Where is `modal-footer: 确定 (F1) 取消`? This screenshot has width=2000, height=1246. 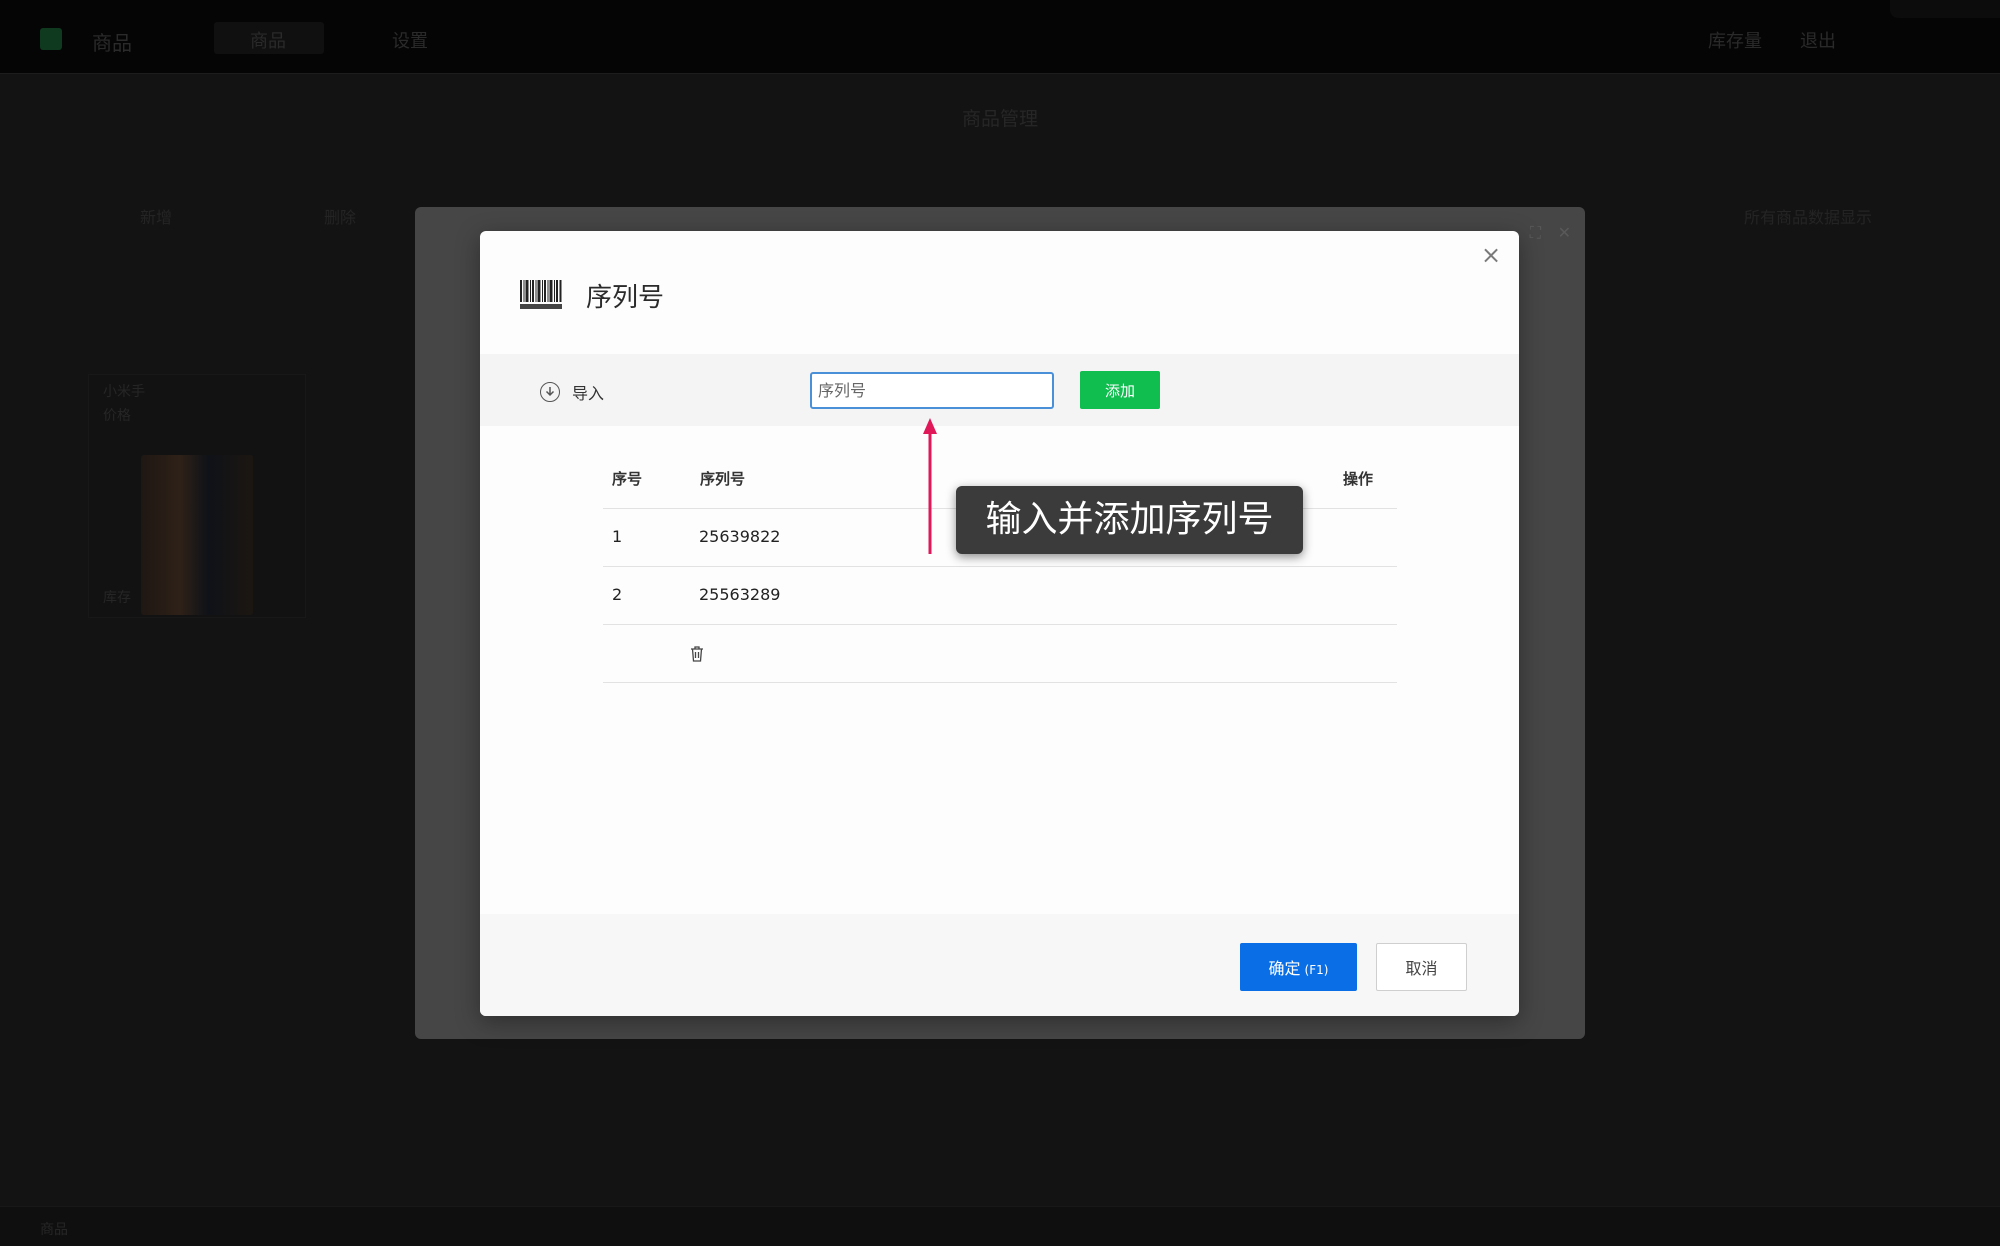 modal-footer: 确定 (F1) 取消 is located at coordinates (999, 965).